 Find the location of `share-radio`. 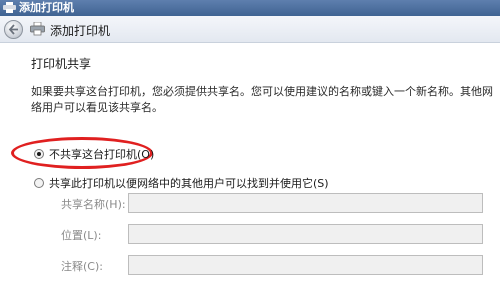

share-radio is located at coordinates (39, 183).